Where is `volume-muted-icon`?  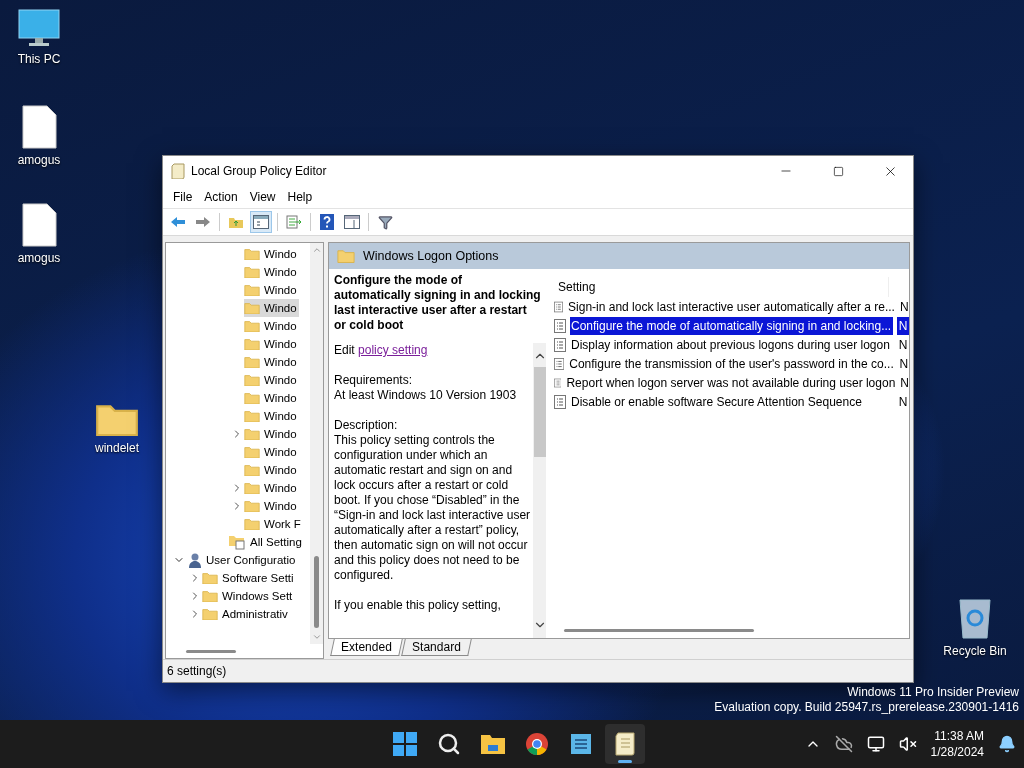 volume-muted-icon is located at coordinates (907, 744).